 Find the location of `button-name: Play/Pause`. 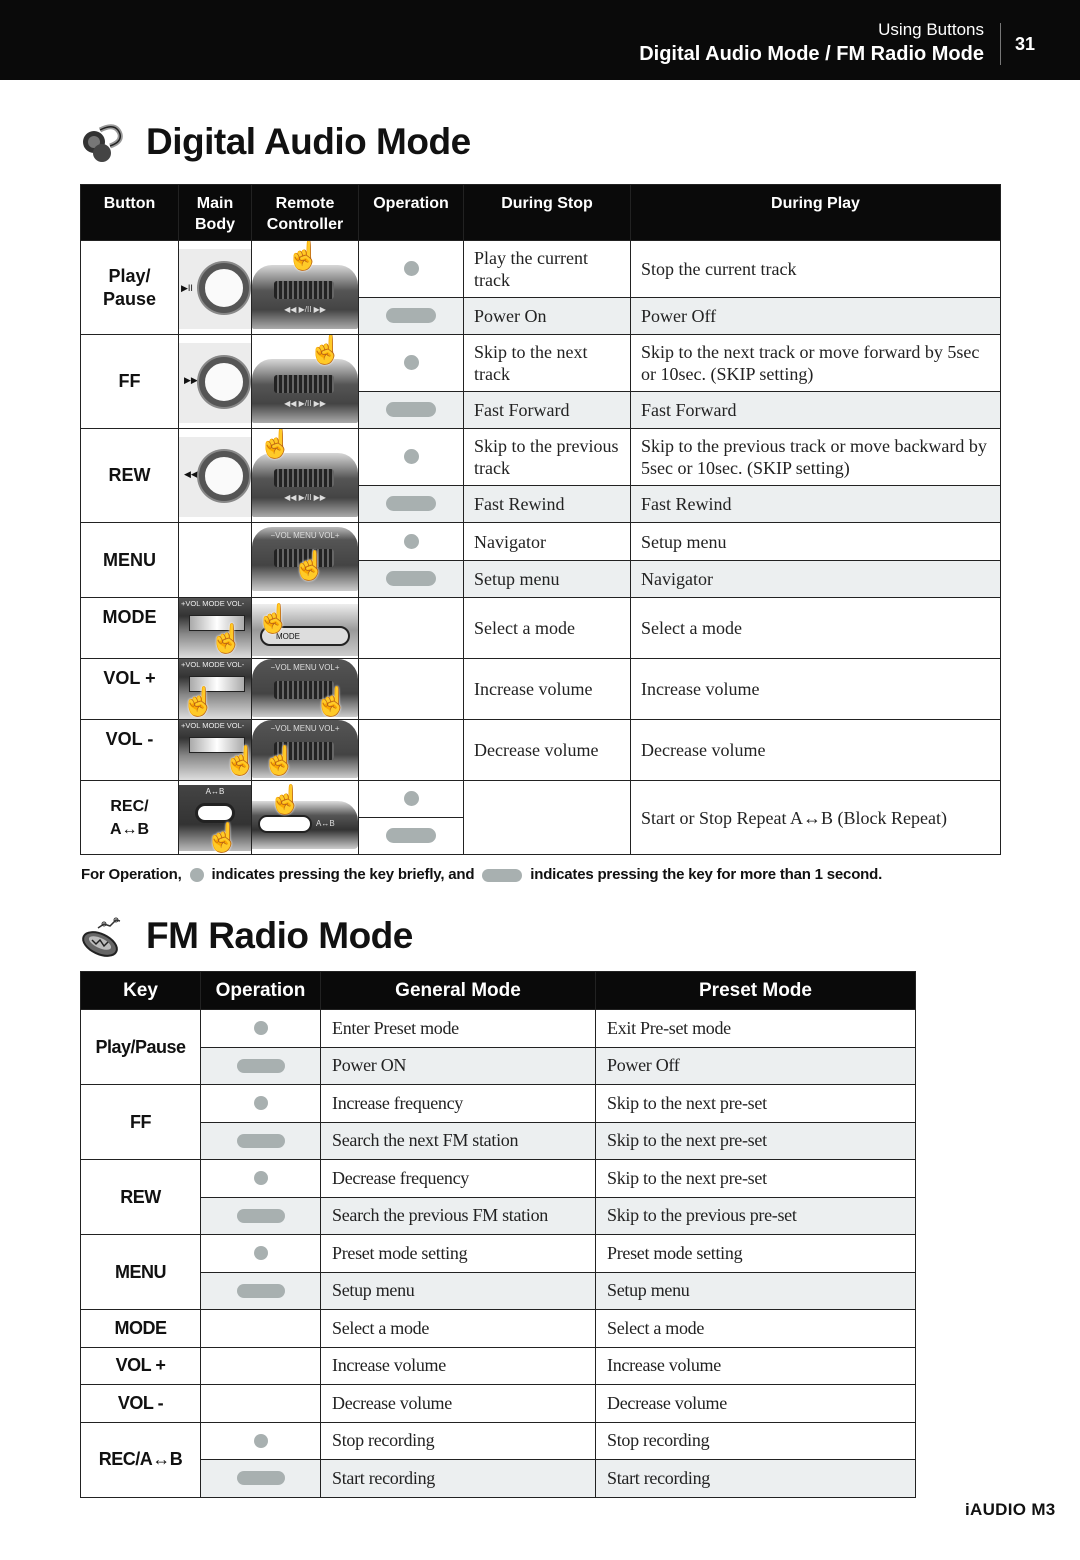

button-name: Play/Pause is located at coordinates (129, 287).